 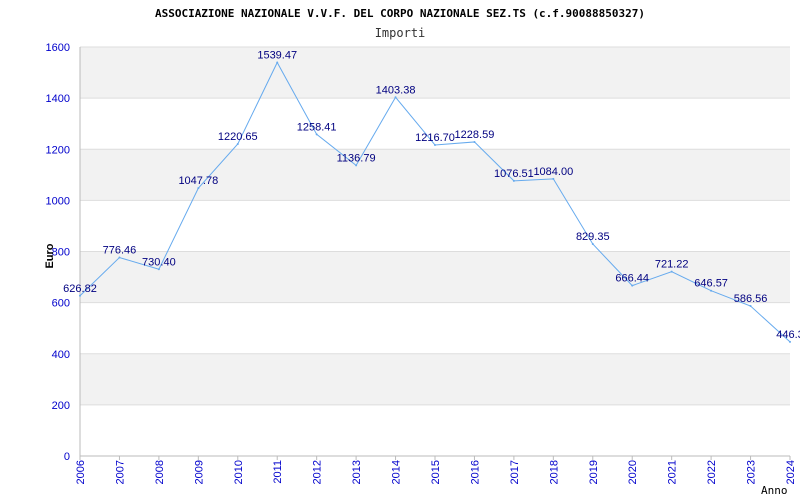 What do you see at coordinates (120, 472) in the screenshot?
I see `x-tick-label: 2007` at bounding box center [120, 472].